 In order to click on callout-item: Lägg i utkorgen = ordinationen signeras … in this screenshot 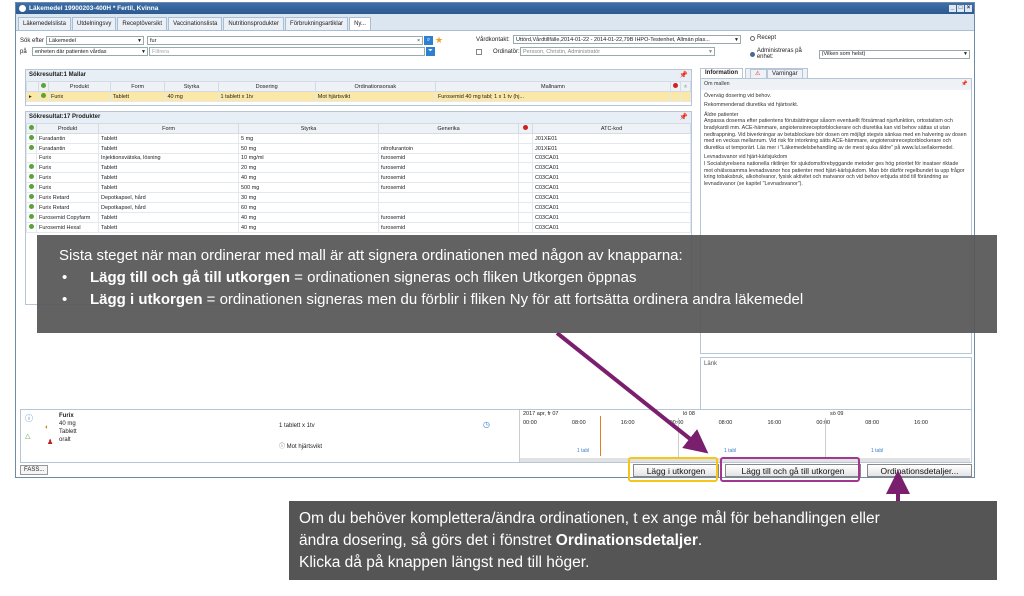, I will do `click(517, 300)`.